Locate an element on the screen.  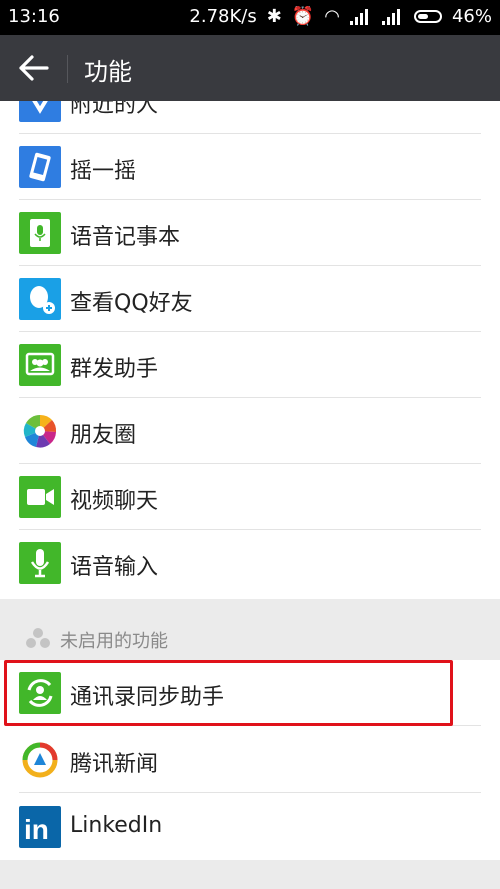
item-label: 腾讯新闻 is located at coordinates (114, 764).